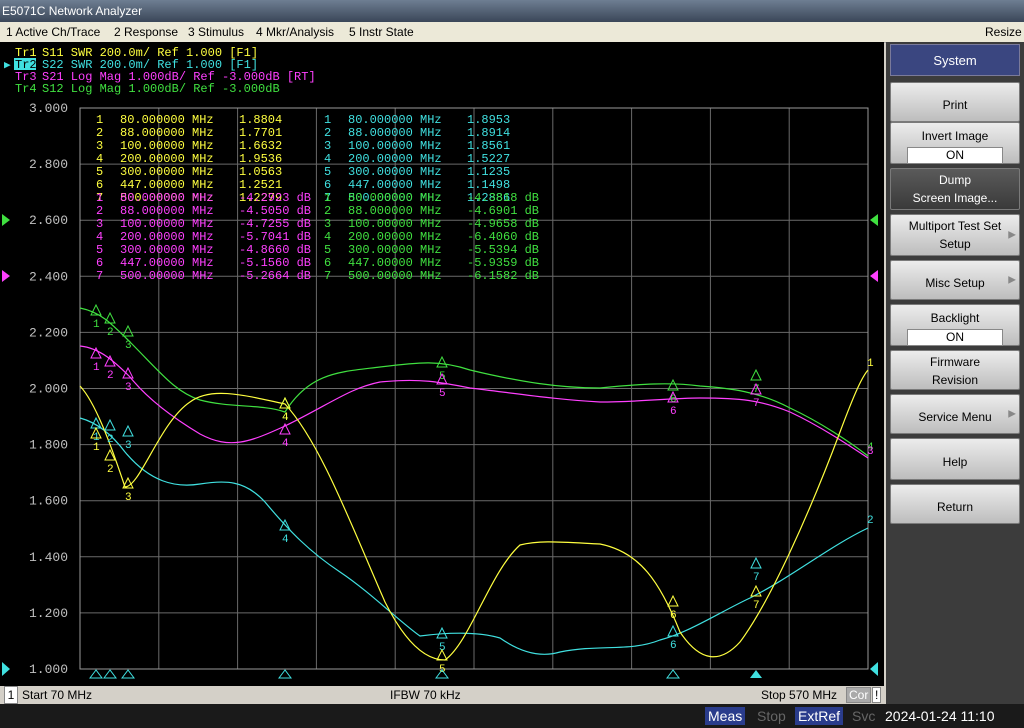 Image resolution: width=1024 pixels, height=728 pixels. Describe the element at coordinates (955, 60) in the screenshot. I see `softkey-title: System` at that location.